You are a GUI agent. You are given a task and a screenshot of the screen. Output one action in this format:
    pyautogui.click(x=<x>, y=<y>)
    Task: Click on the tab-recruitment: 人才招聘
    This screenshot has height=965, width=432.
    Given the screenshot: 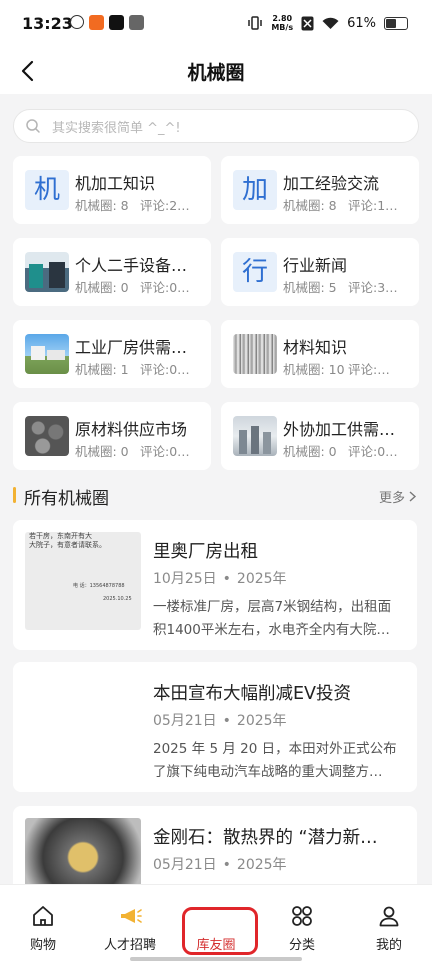 What is the action you would take?
    pyautogui.click(x=130, y=928)
    